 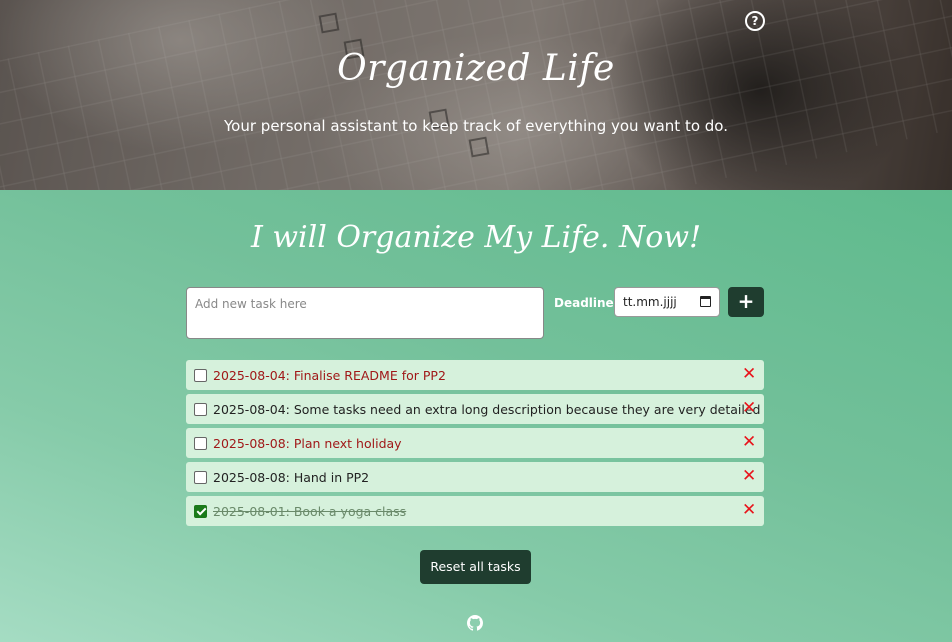 I want to click on question-circle-icon: ?, so click(x=755, y=21).